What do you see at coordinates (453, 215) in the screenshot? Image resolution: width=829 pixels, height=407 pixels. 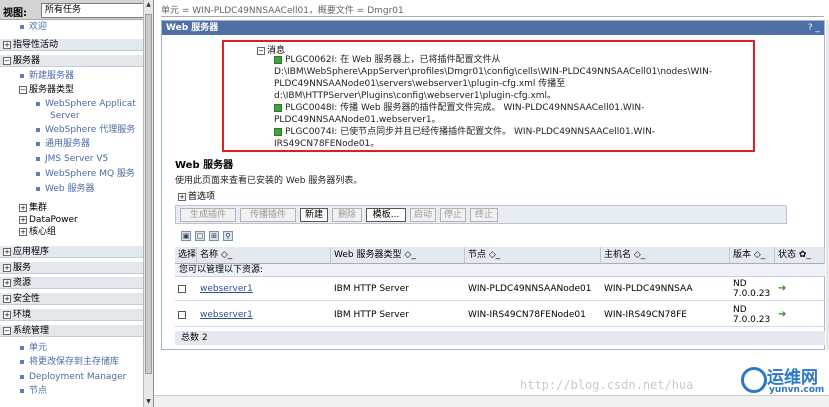 I see `stop-button: 停止` at bounding box center [453, 215].